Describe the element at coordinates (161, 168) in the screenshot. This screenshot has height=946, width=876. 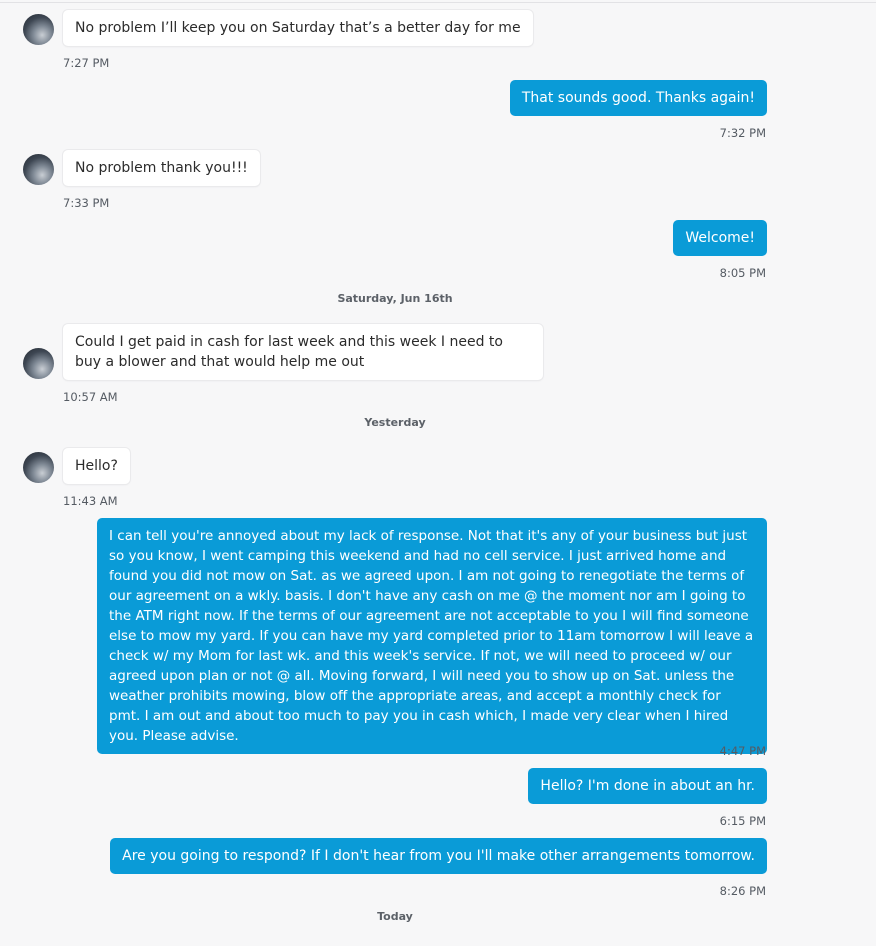
I see `incoming-message: No problem thank you!!!` at that location.